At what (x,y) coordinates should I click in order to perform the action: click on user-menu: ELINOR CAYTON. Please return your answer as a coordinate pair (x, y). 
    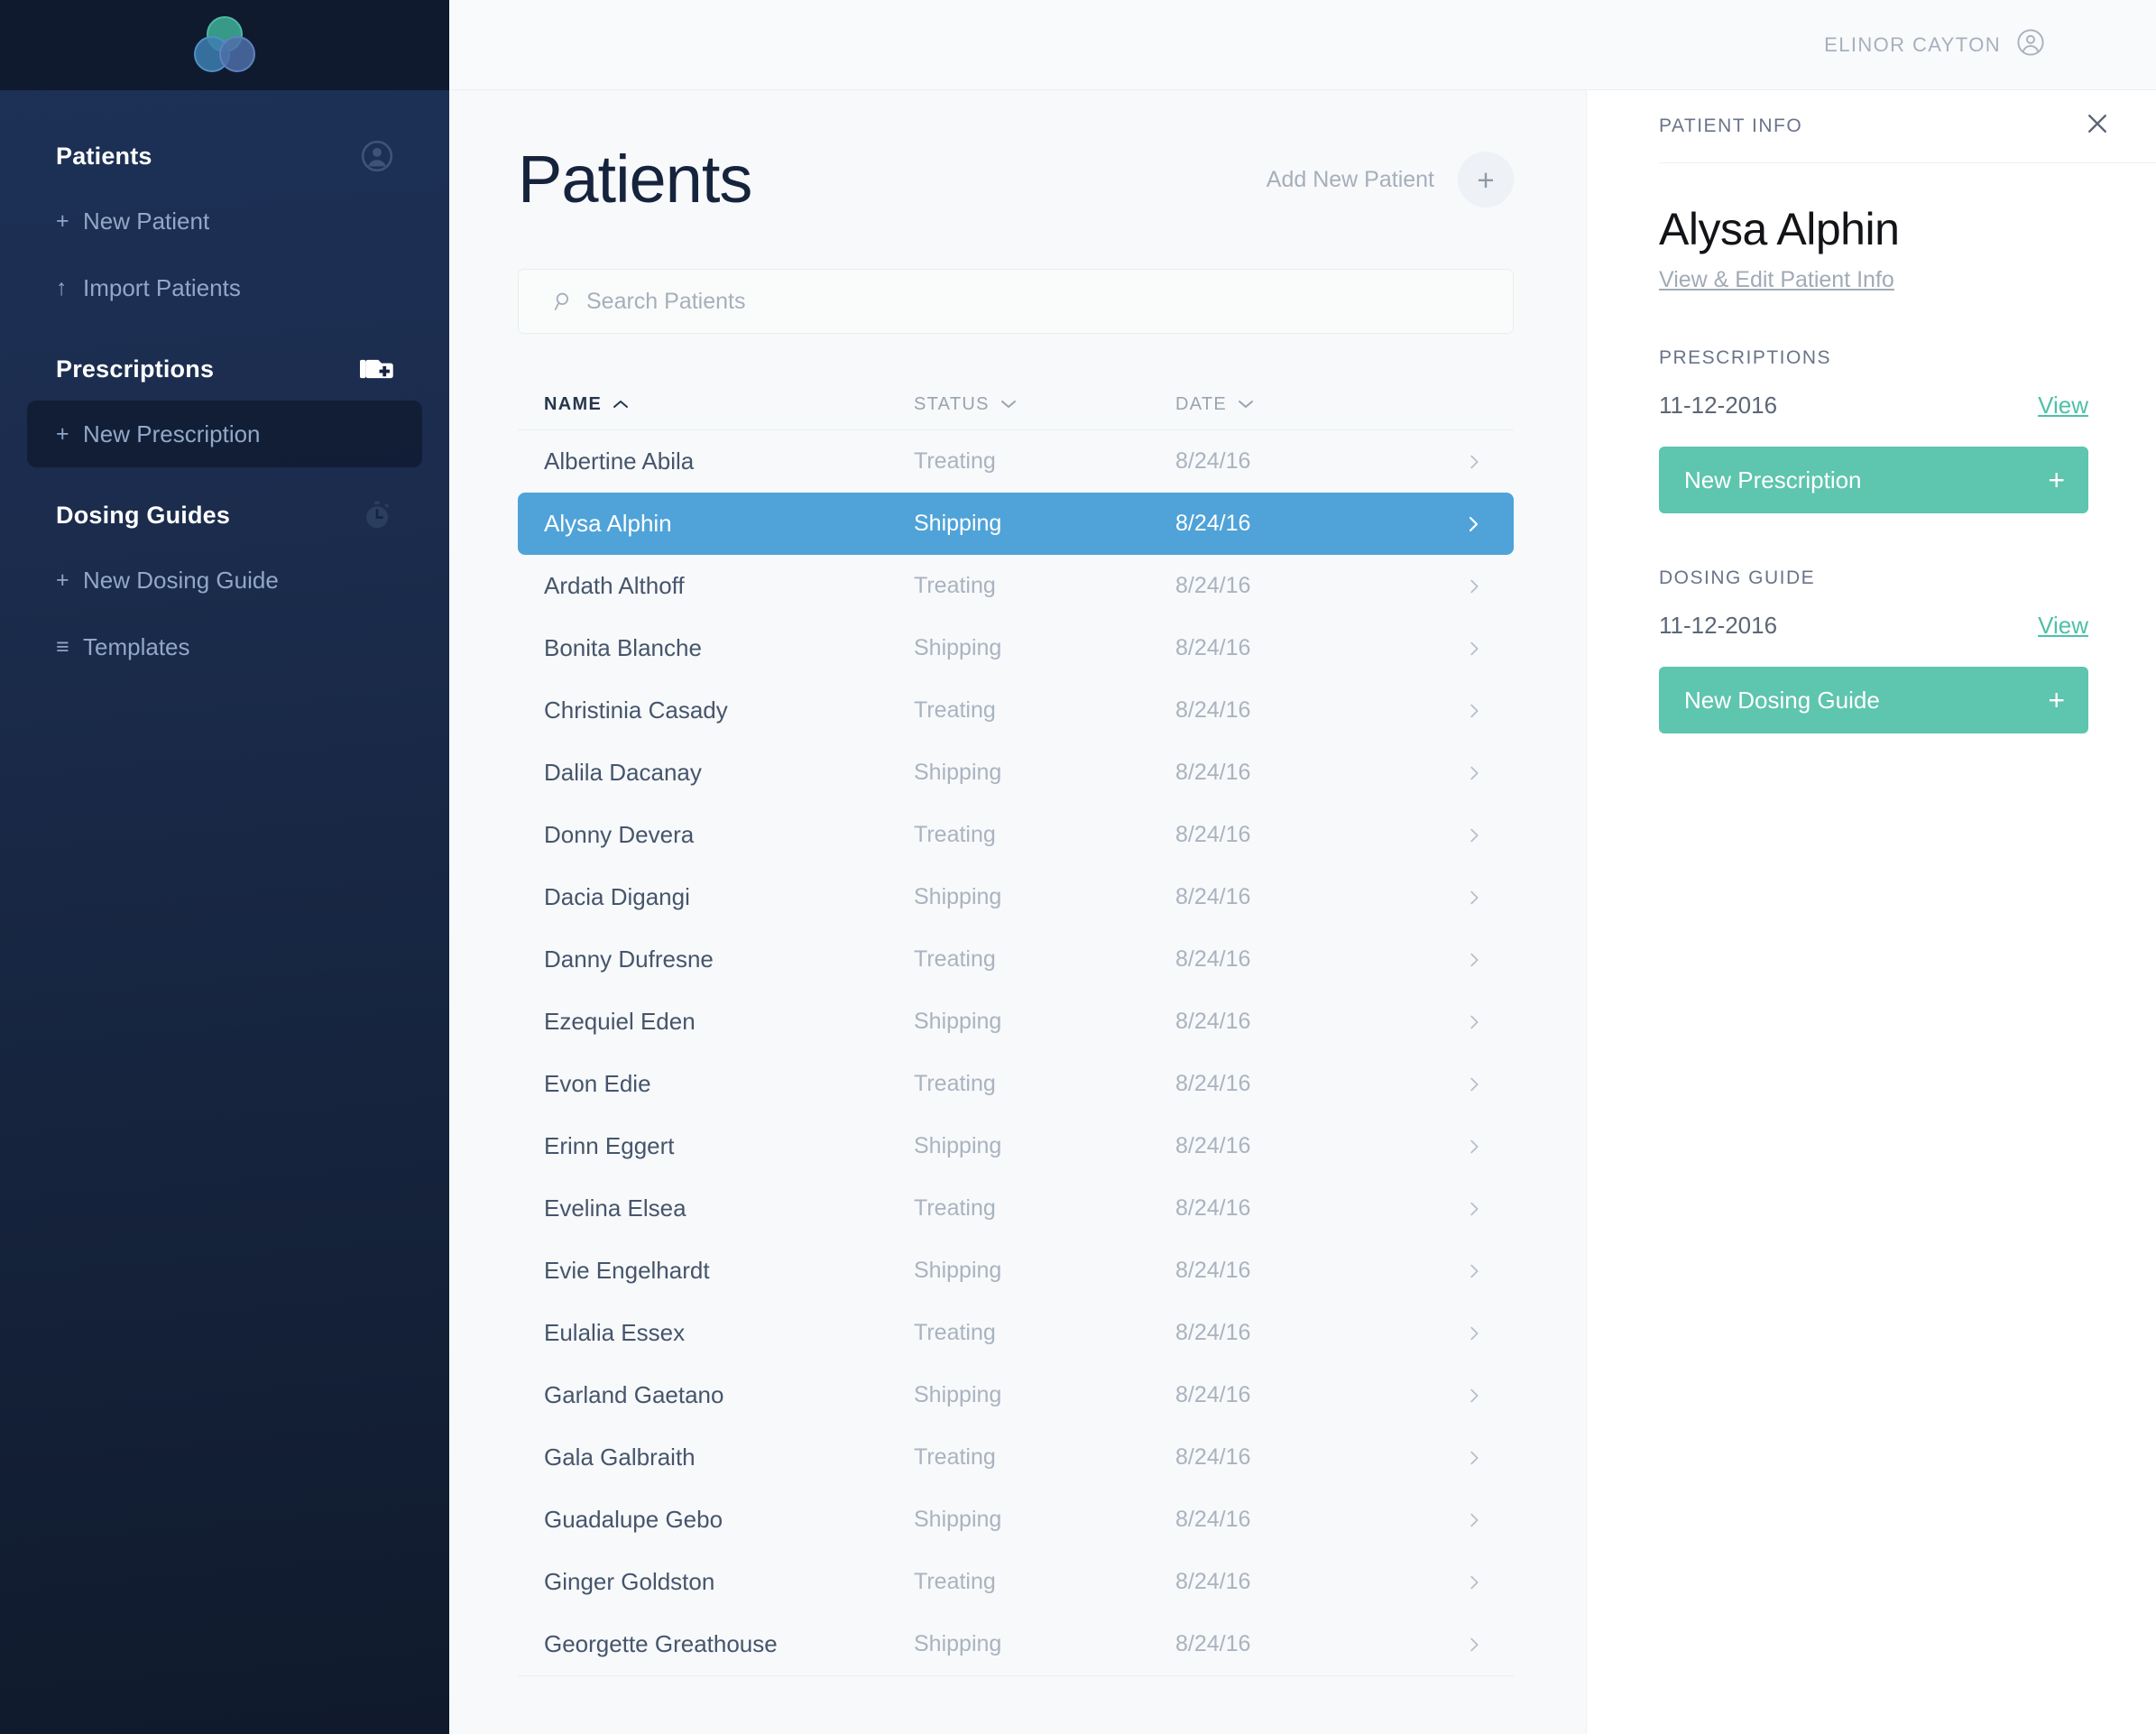
    Looking at the image, I should click on (1934, 44).